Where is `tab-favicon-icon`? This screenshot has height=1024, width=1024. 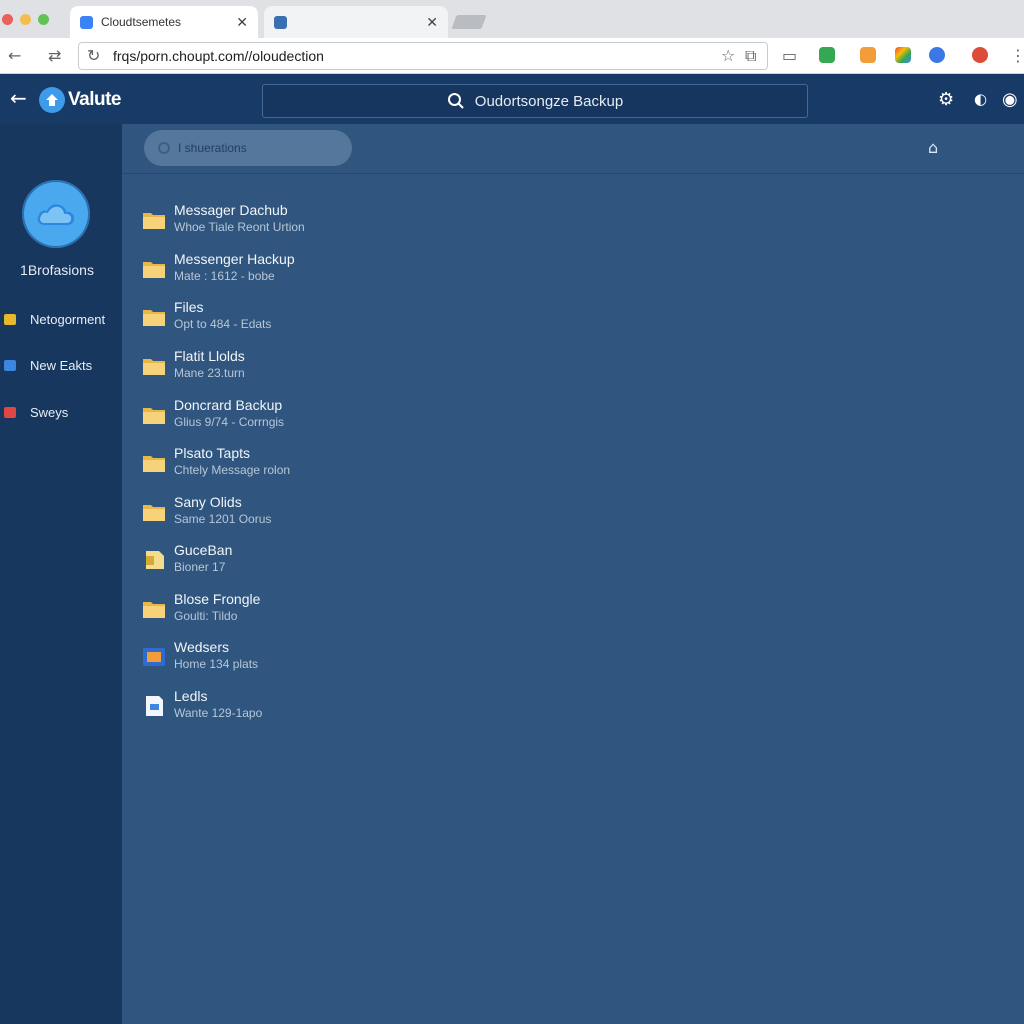 tab-favicon-icon is located at coordinates (280, 22).